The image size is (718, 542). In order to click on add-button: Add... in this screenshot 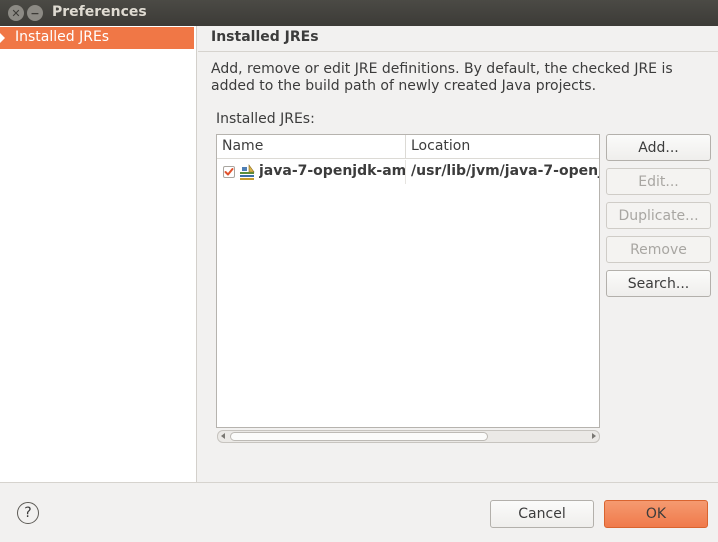, I will do `click(658, 147)`.